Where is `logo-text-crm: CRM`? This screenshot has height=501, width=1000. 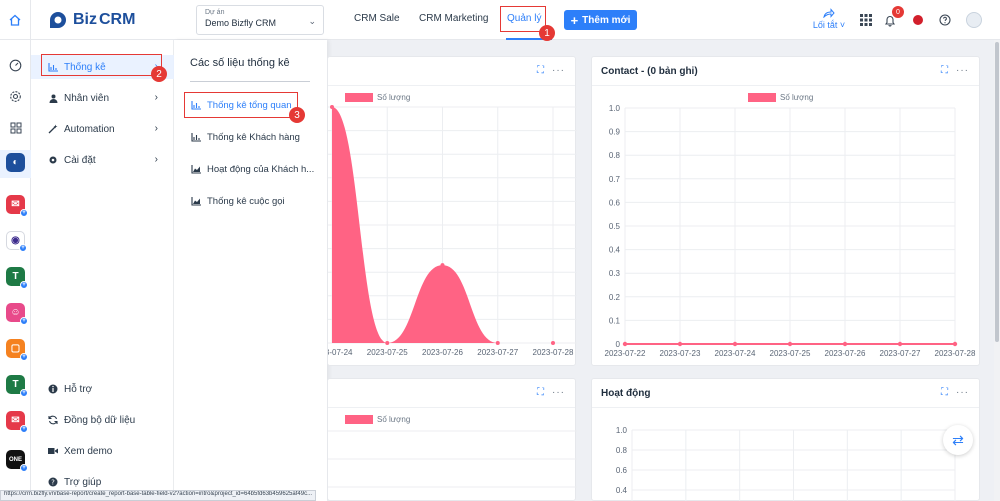
logo-text-crm: CRM is located at coordinates (117, 19).